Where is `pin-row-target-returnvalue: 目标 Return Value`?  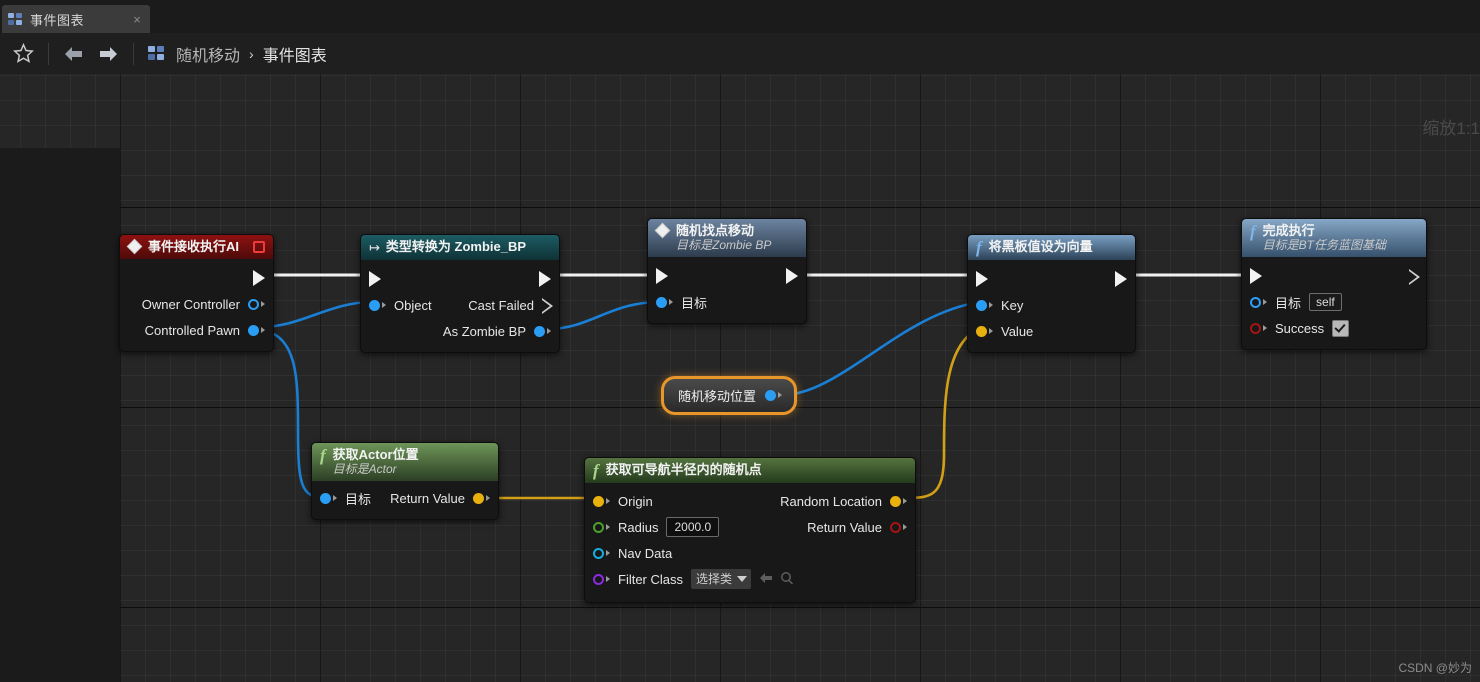 pin-row-target-returnvalue: 目标 Return Value is located at coordinates (405, 498).